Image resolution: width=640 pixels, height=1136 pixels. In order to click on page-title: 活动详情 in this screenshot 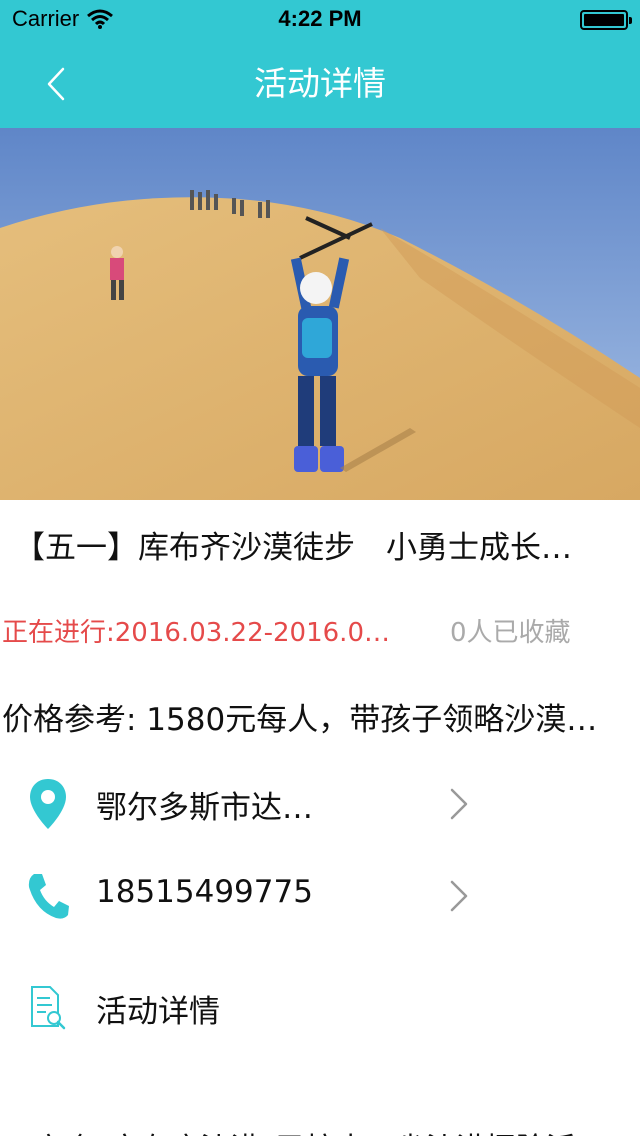, I will do `click(320, 83)`.